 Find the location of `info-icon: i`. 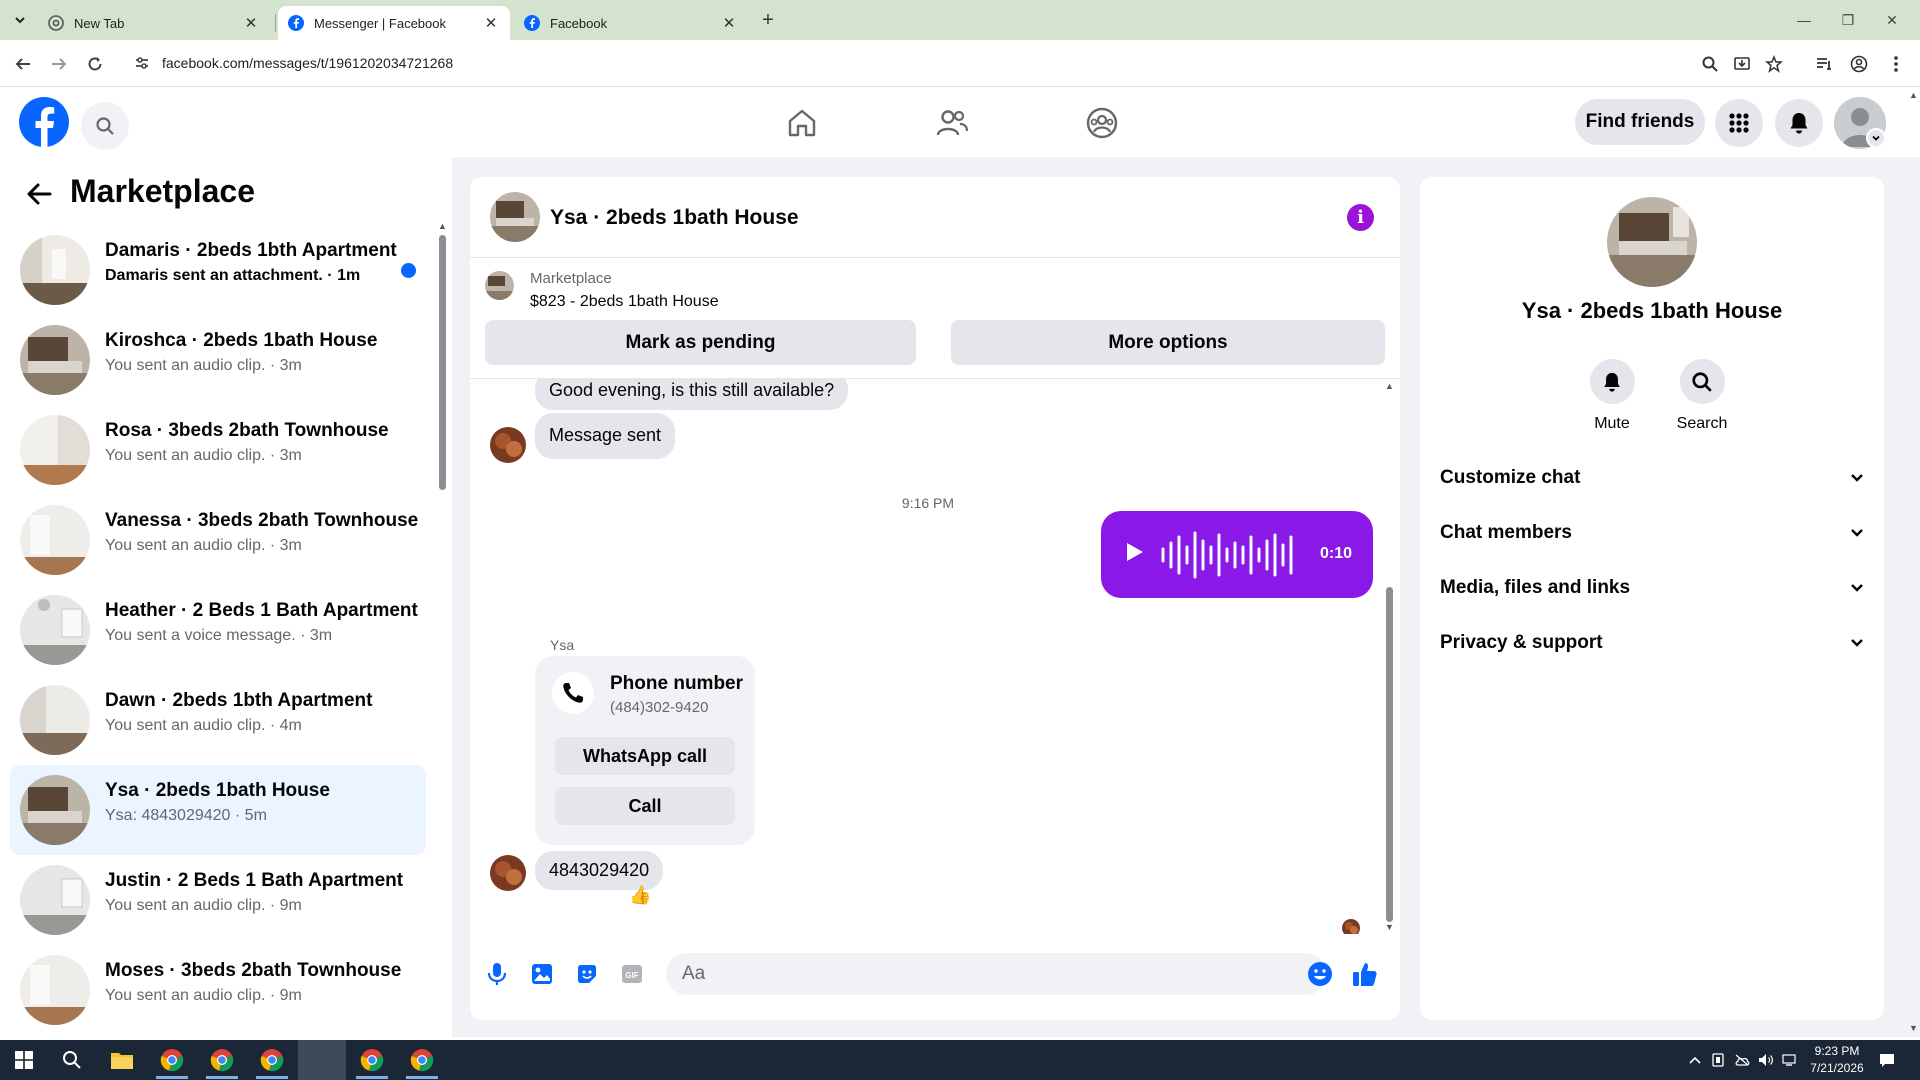

info-icon: i is located at coordinates (1360, 217).